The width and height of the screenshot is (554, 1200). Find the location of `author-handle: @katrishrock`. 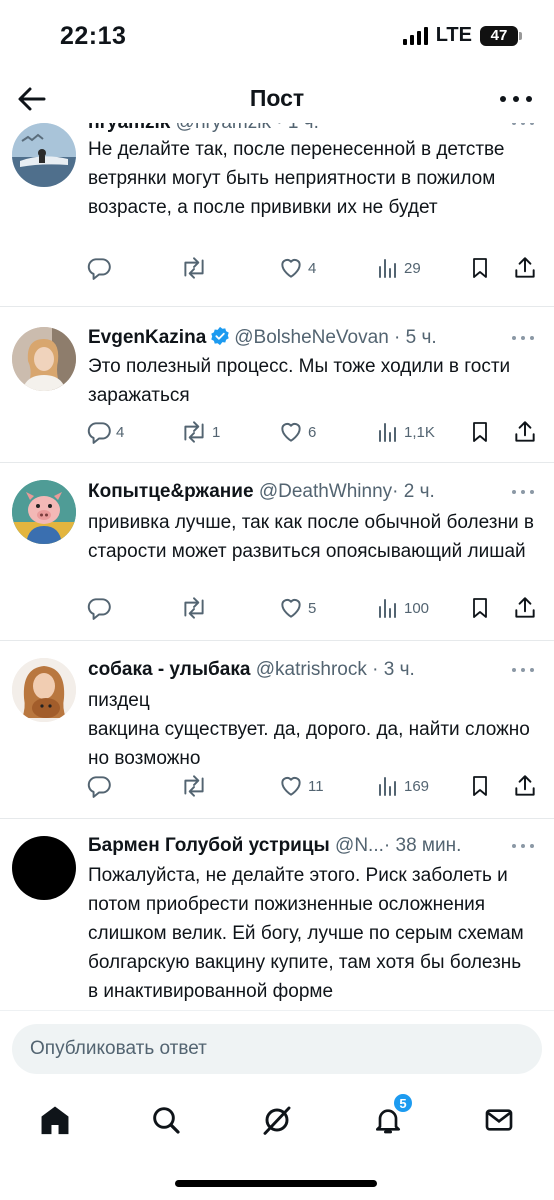

author-handle: @katrishrock is located at coordinates (311, 669).